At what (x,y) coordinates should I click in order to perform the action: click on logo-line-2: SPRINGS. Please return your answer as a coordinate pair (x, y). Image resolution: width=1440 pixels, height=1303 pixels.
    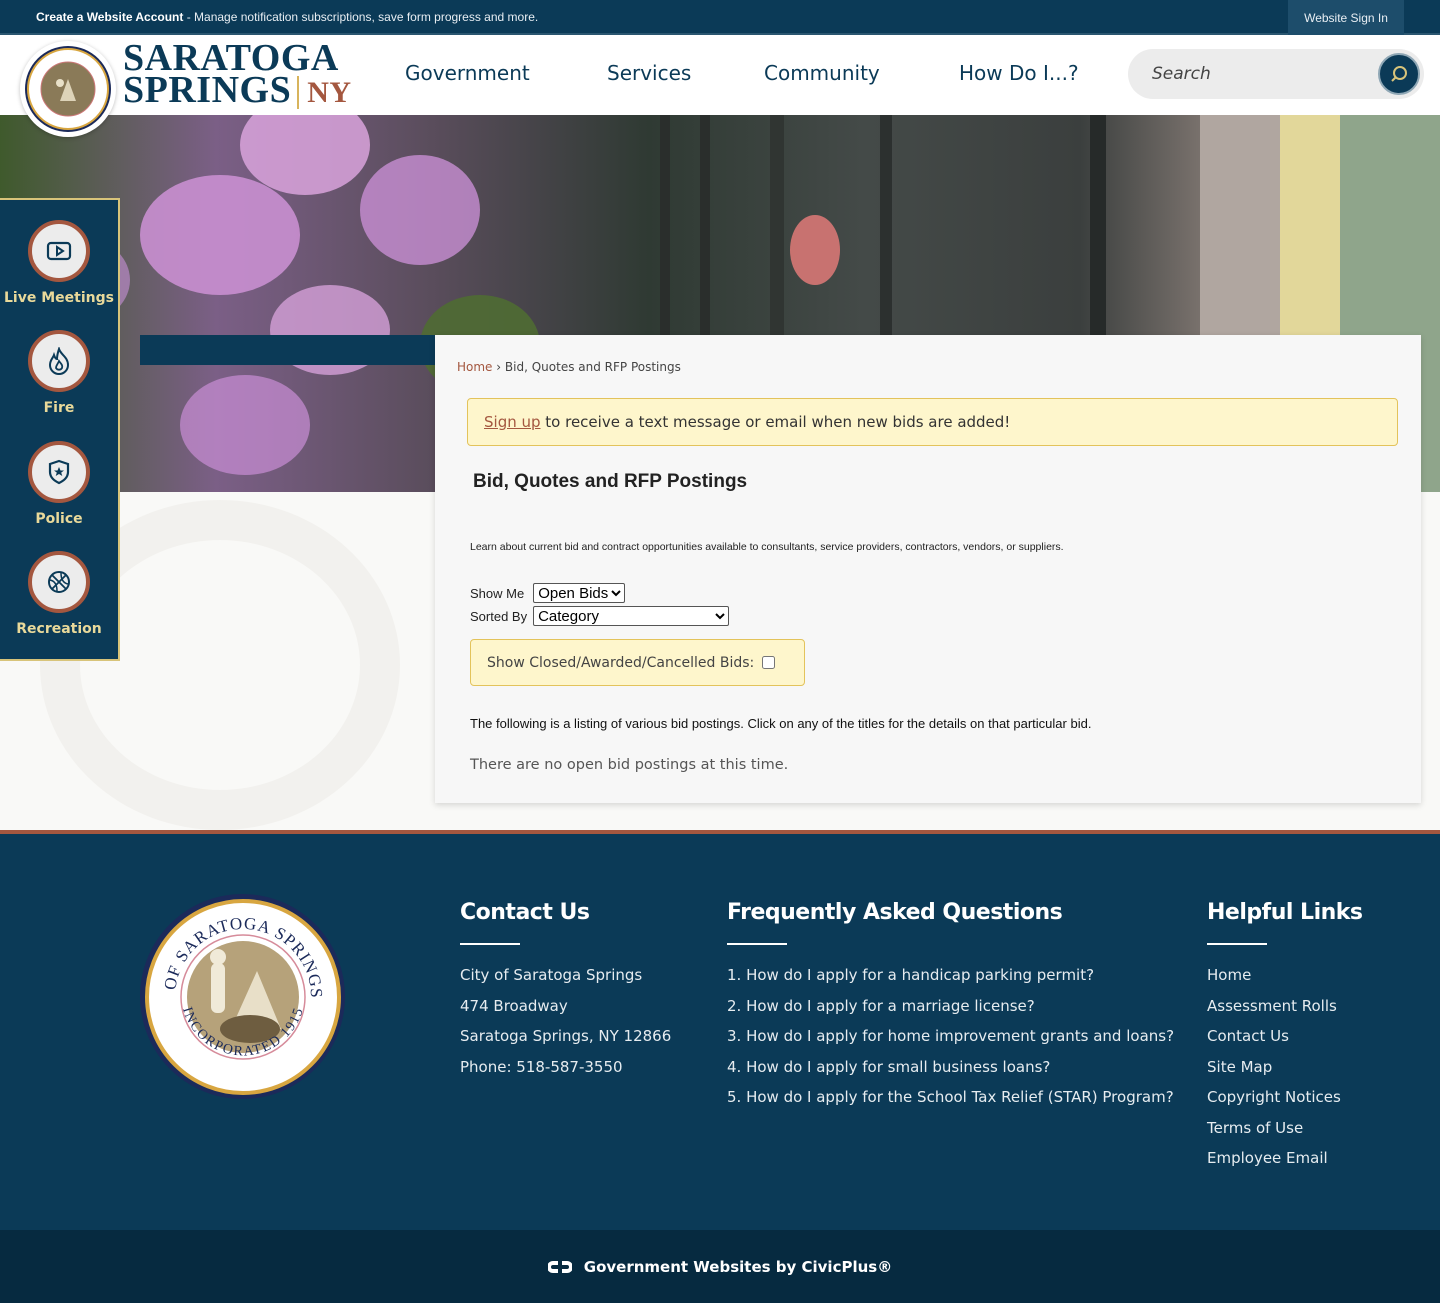
    Looking at the image, I should click on (207, 90).